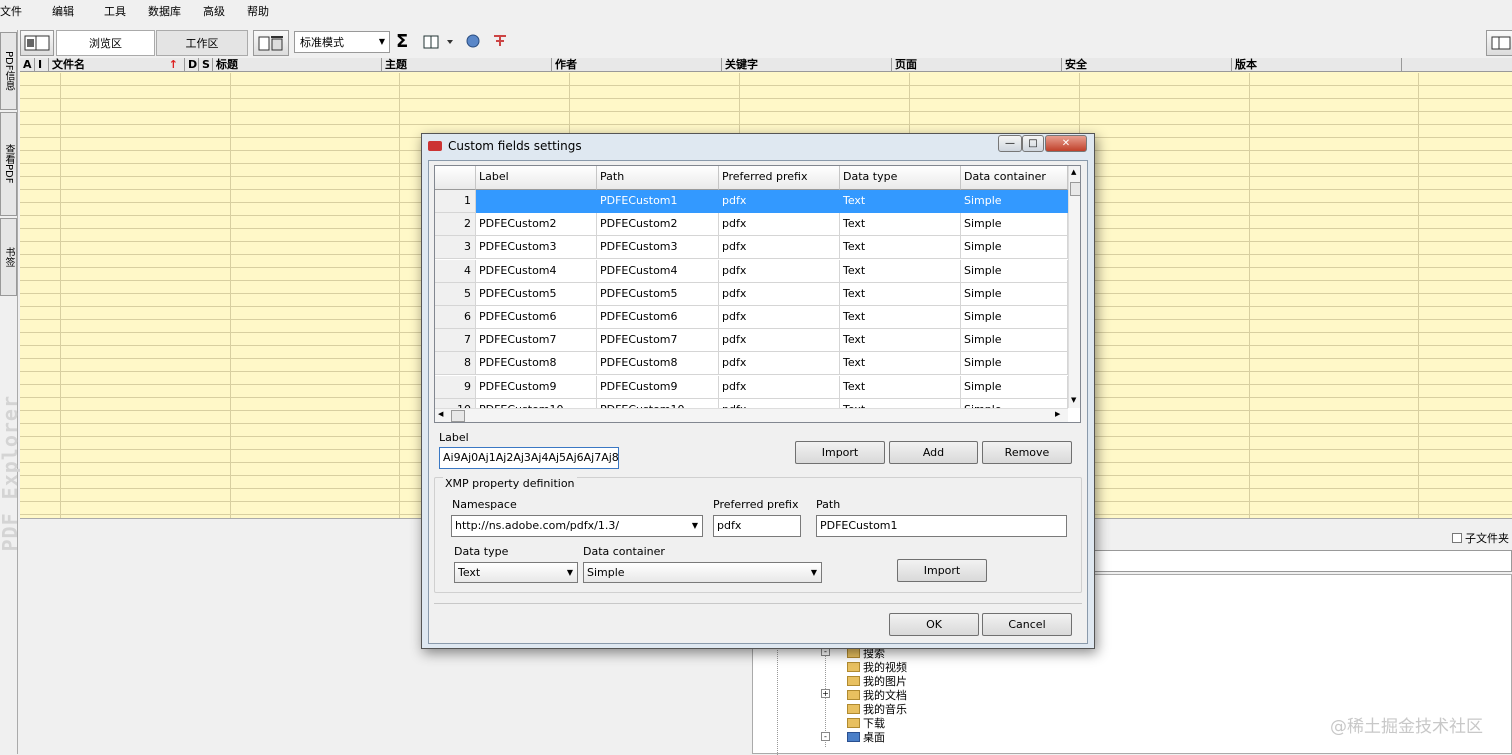 Image resolution: width=1512 pixels, height=755 pixels. Describe the element at coordinates (1075, 189) in the screenshot. I see `scroll-thumb` at that location.